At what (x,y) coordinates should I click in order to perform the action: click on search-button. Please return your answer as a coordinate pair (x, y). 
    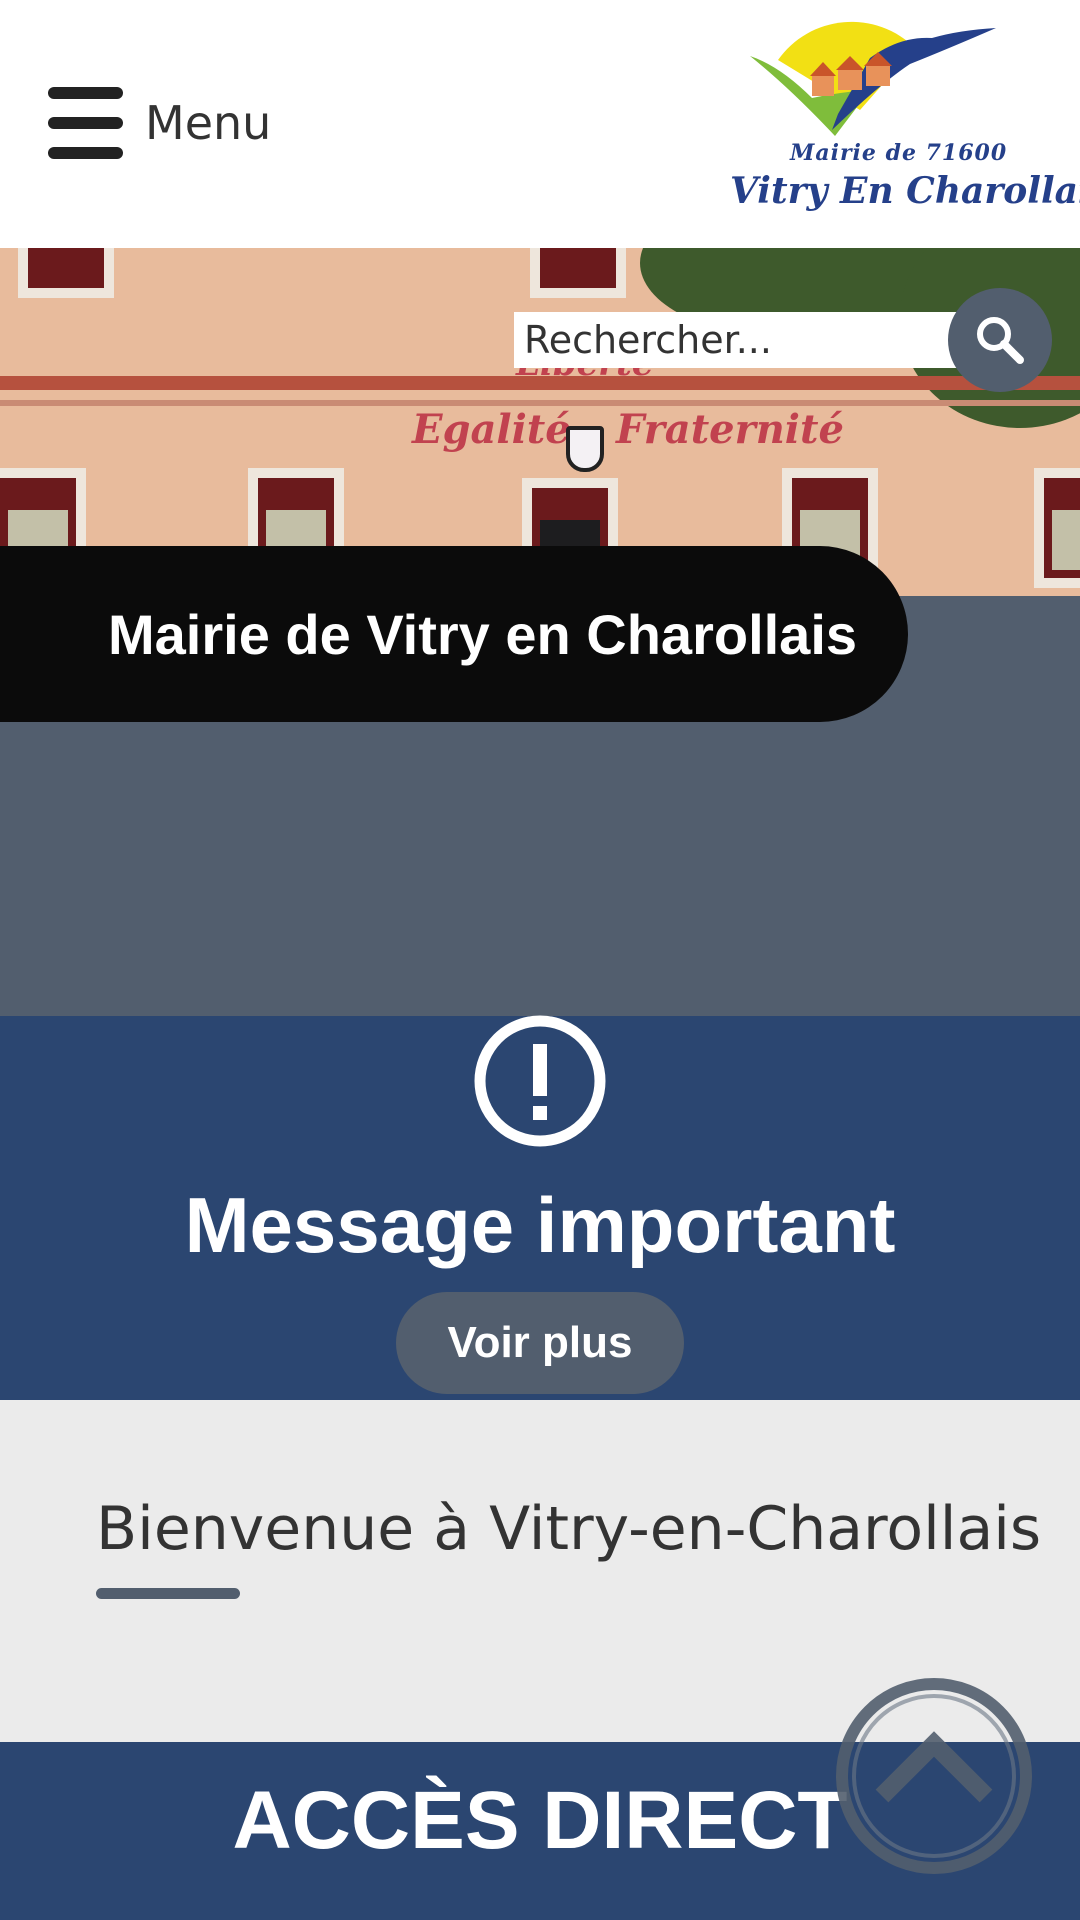
    Looking at the image, I should click on (1000, 340).